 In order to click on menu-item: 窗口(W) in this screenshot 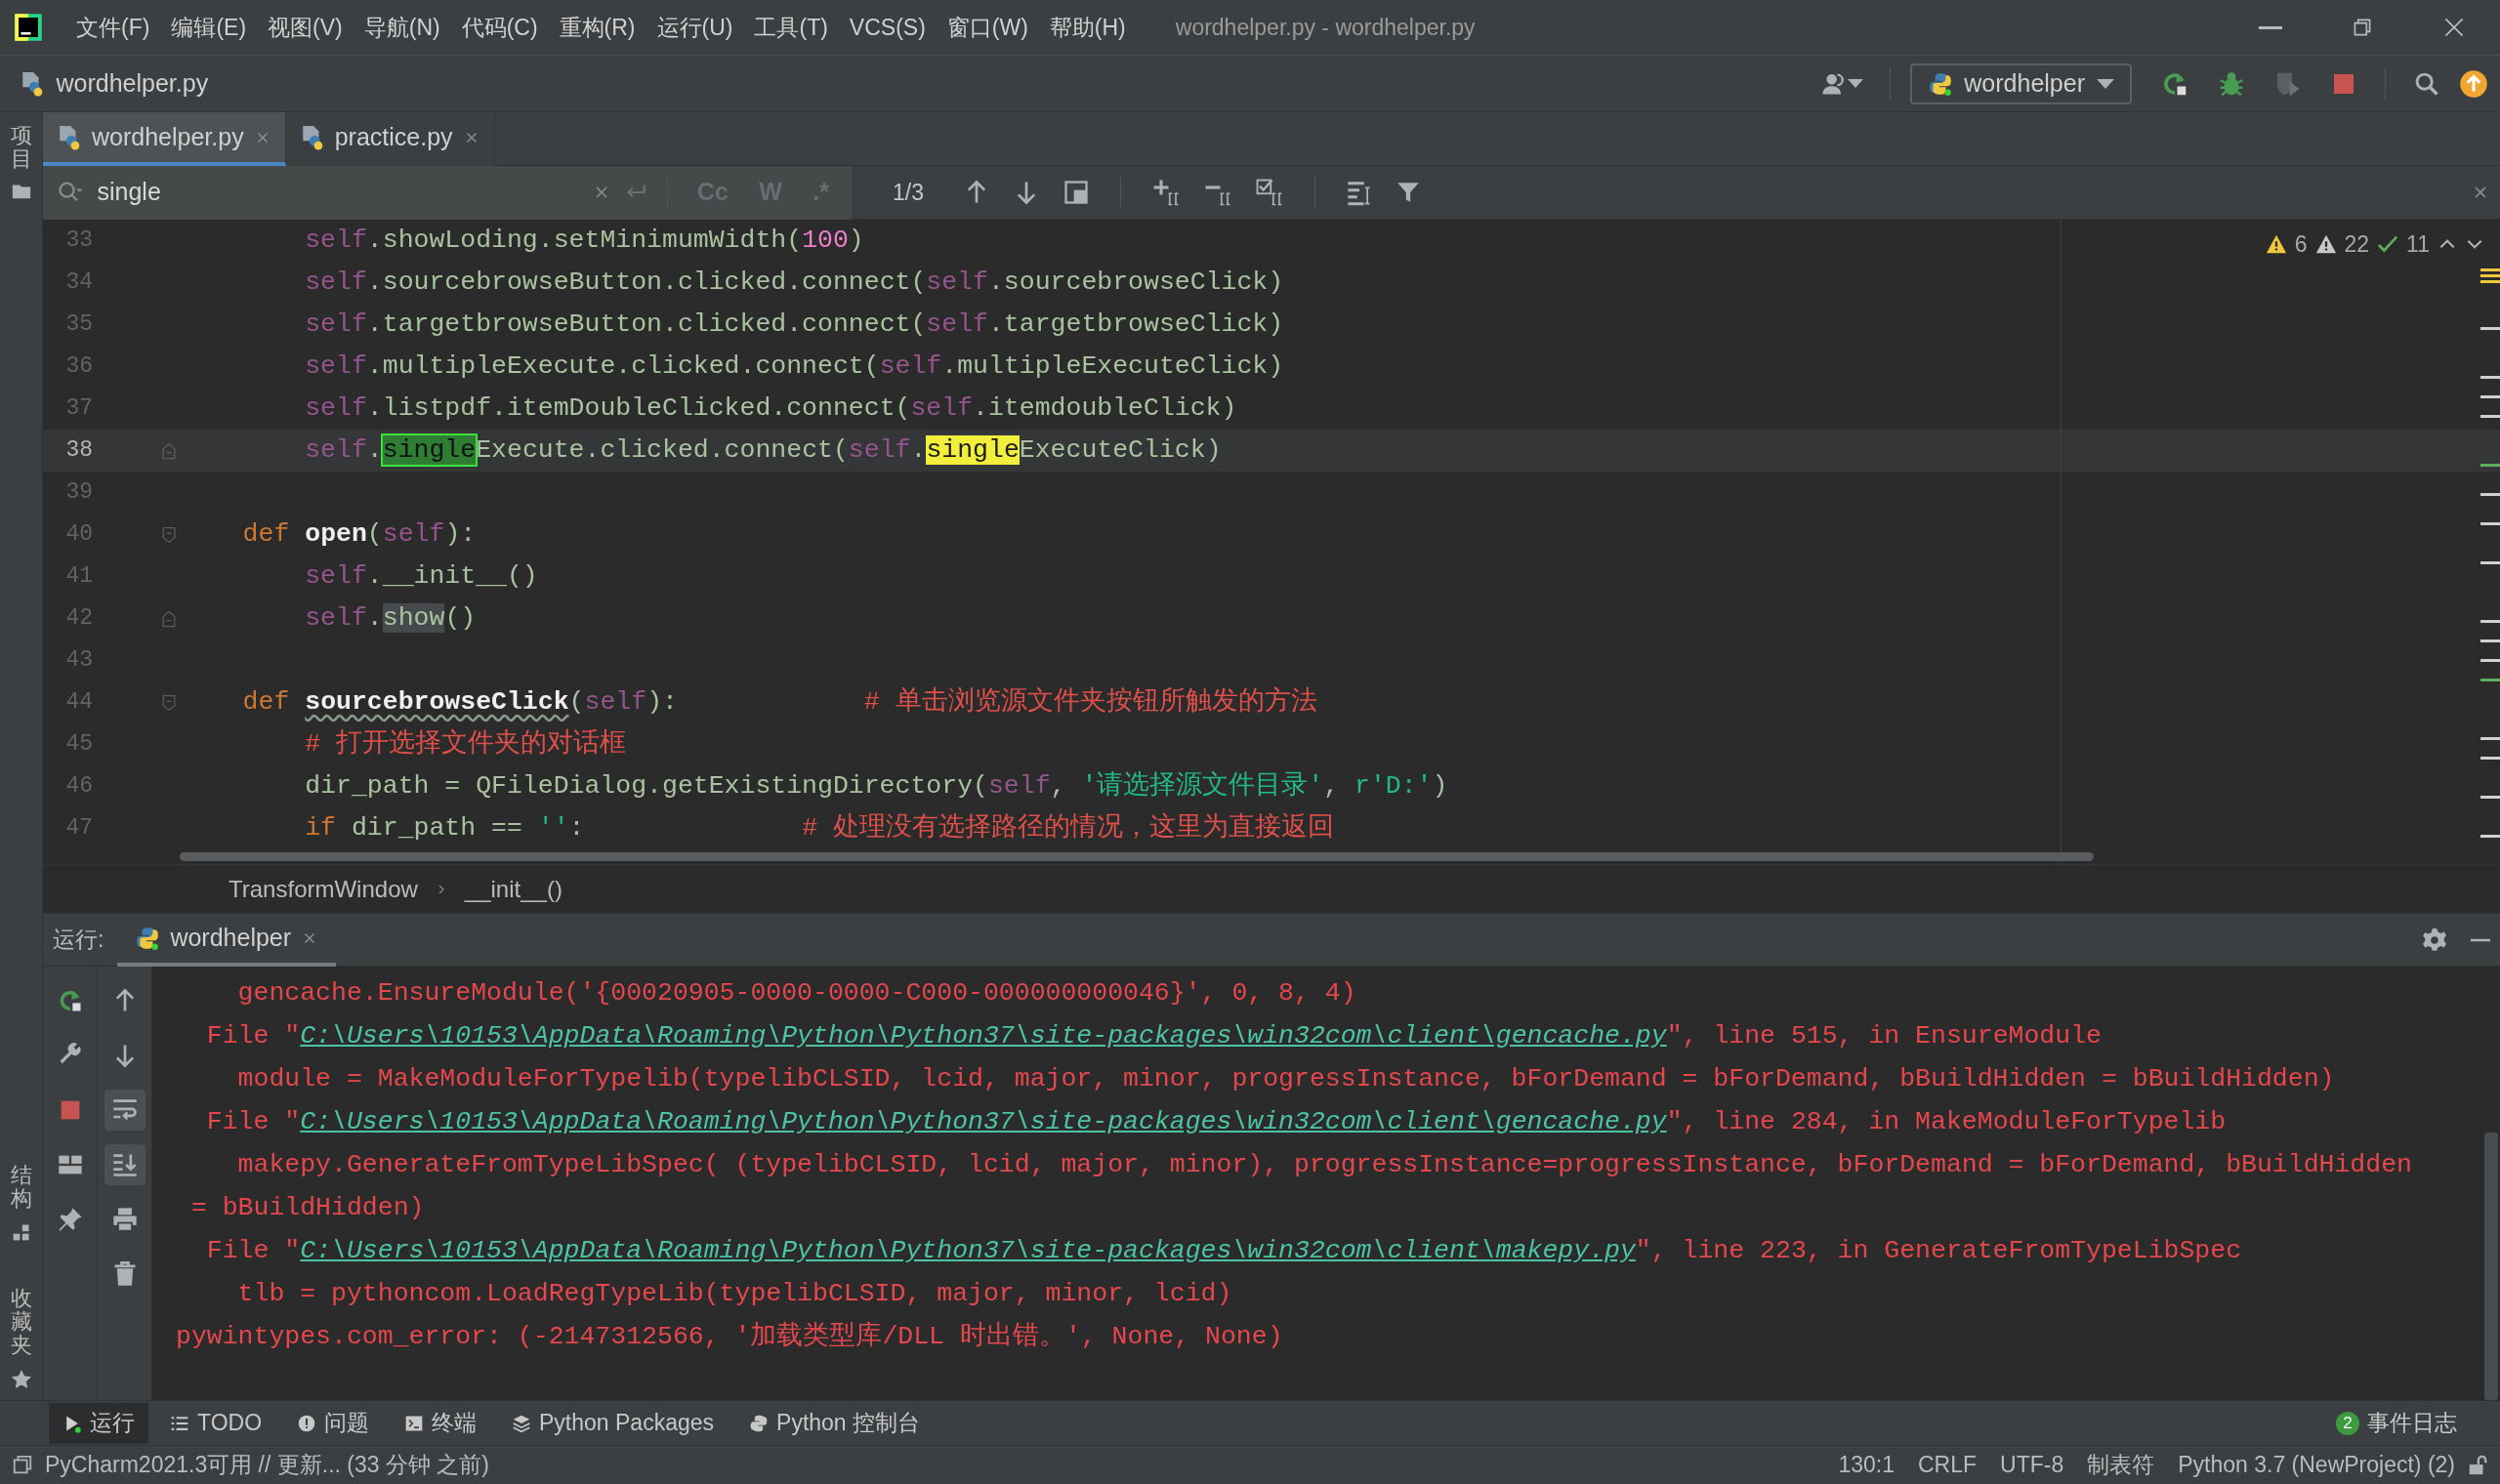, I will do `click(987, 28)`.